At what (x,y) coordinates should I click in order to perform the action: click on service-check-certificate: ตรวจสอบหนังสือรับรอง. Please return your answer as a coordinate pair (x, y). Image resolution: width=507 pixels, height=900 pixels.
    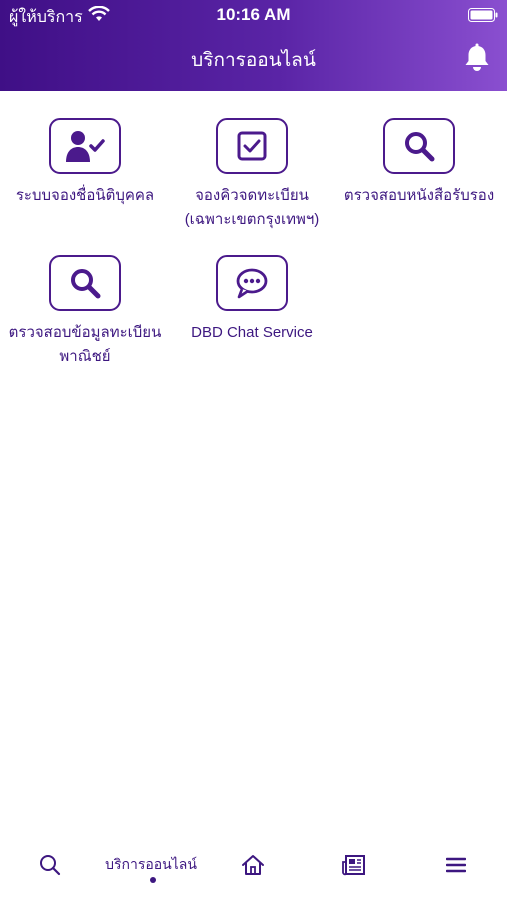
    Looking at the image, I should click on (419, 163).